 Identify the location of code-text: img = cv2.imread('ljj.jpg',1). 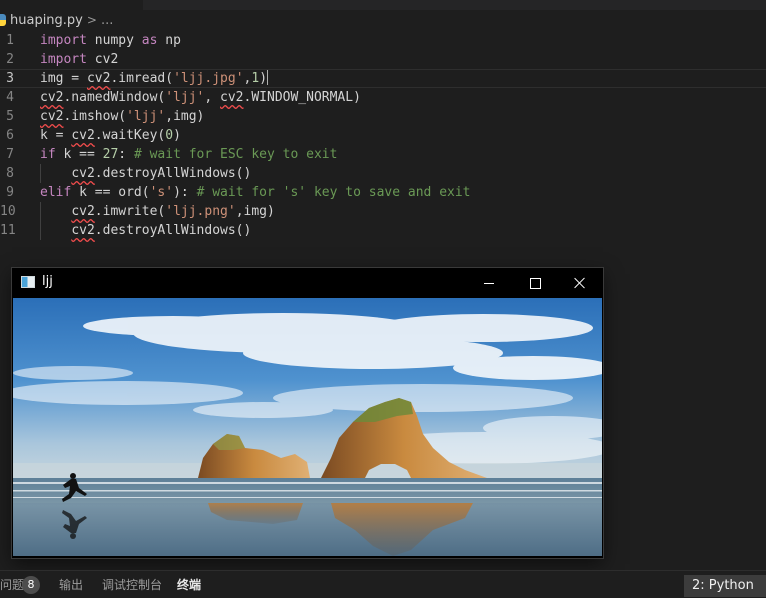
(154, 78).